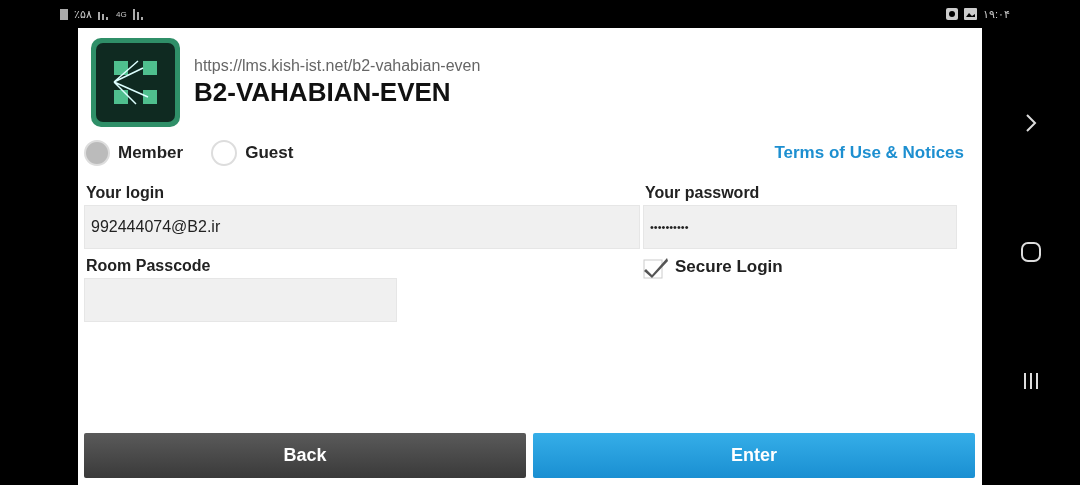 The width and height of the screenshot is (1080, 485). Describe the element at coordinates (729, 267) in the screenshot. I see `checkbox-label: Secure Login` at that location.